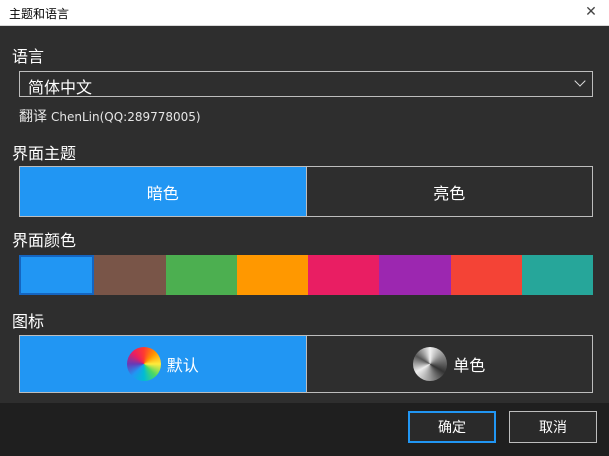 The image size is (609, 456). I want to click on color-wheel-icon, so click(143, 364).